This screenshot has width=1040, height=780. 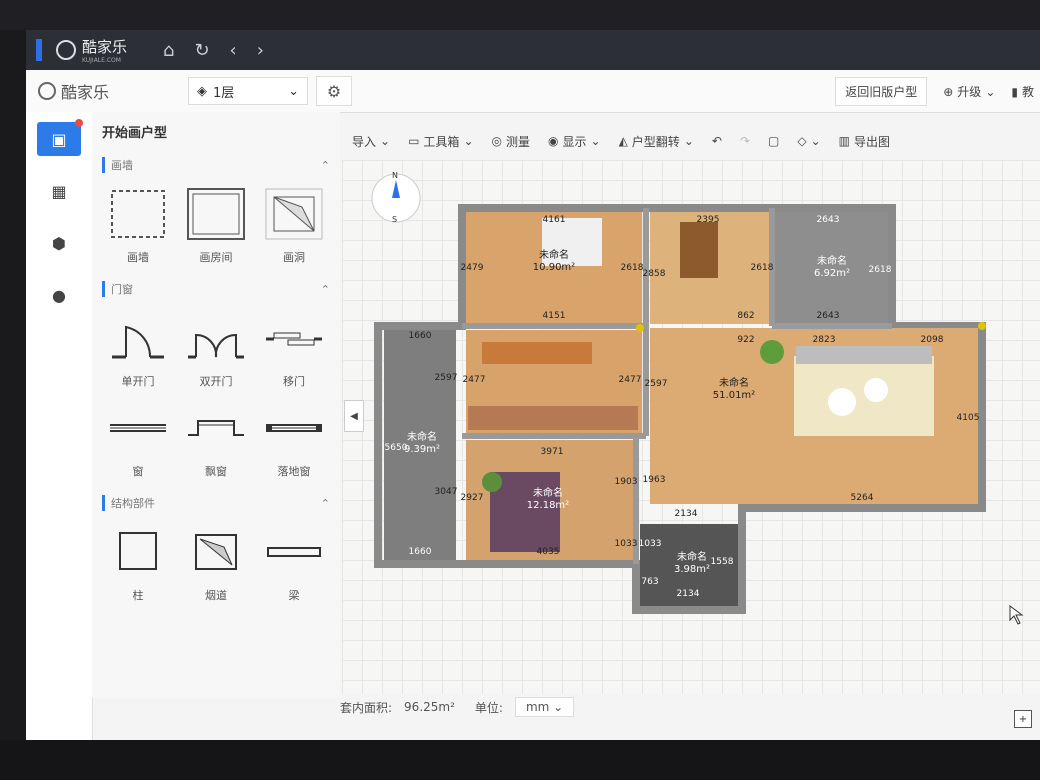 I want to click on tool-sliding-door: 移门, so click(x=294, y=348).